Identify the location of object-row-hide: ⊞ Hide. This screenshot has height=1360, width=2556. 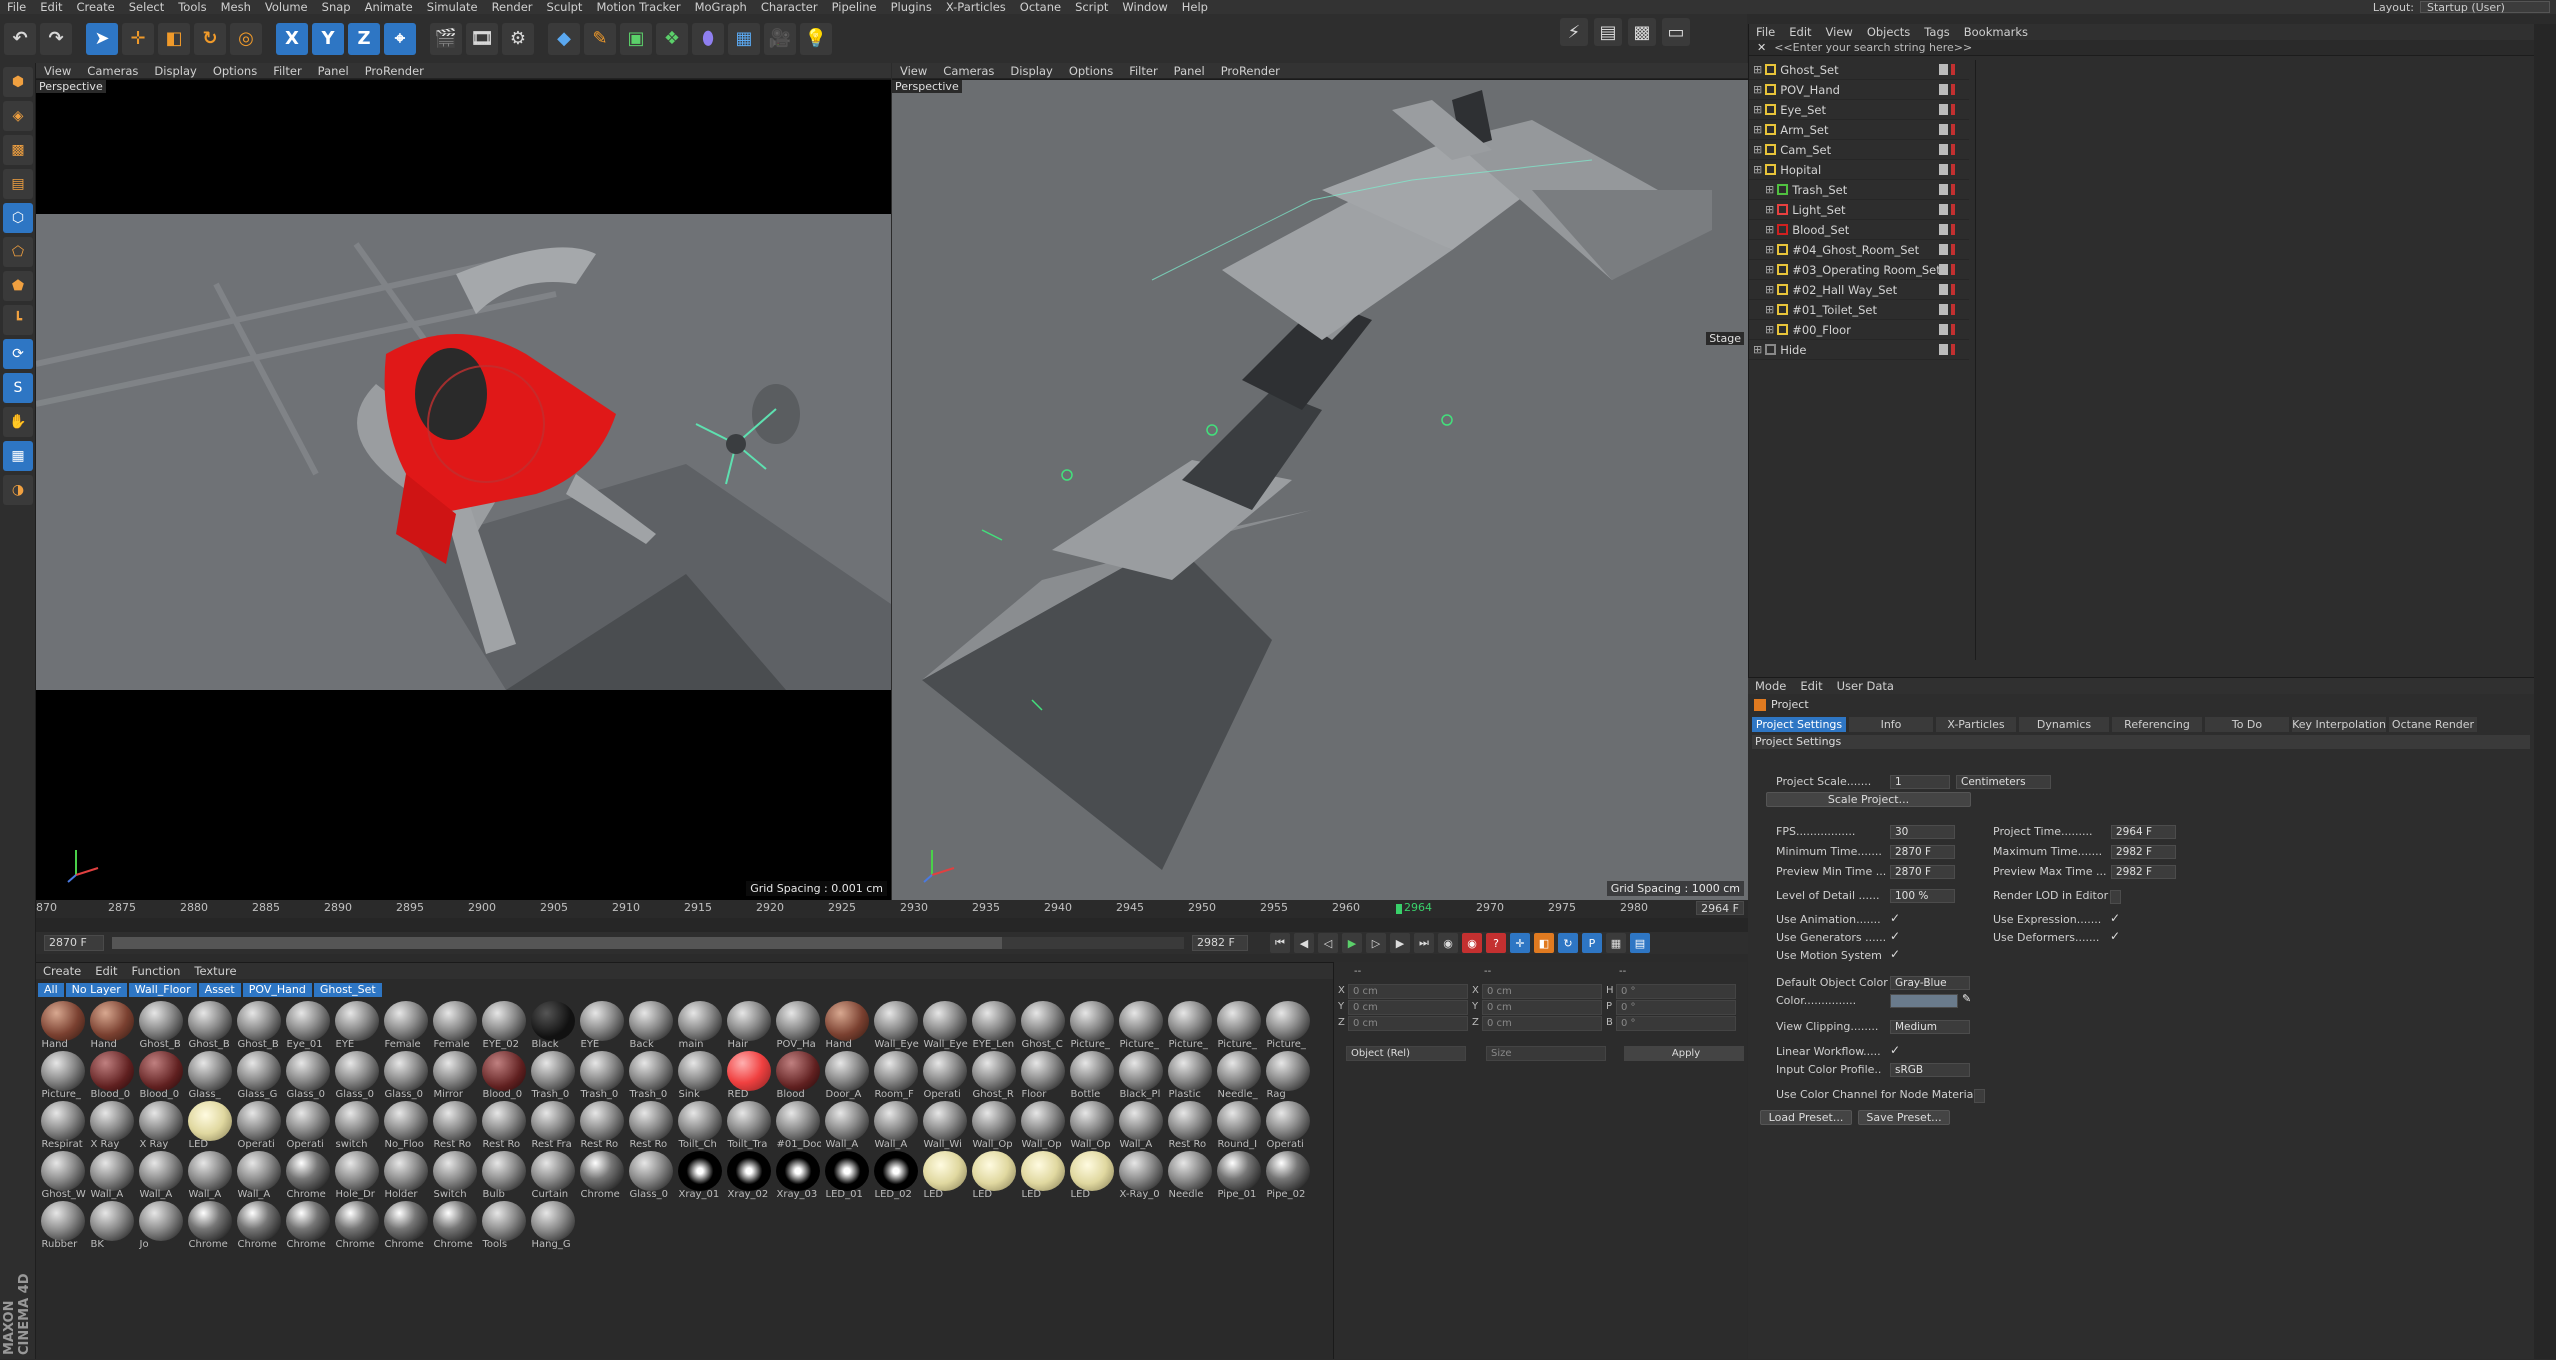
(1859, 350).